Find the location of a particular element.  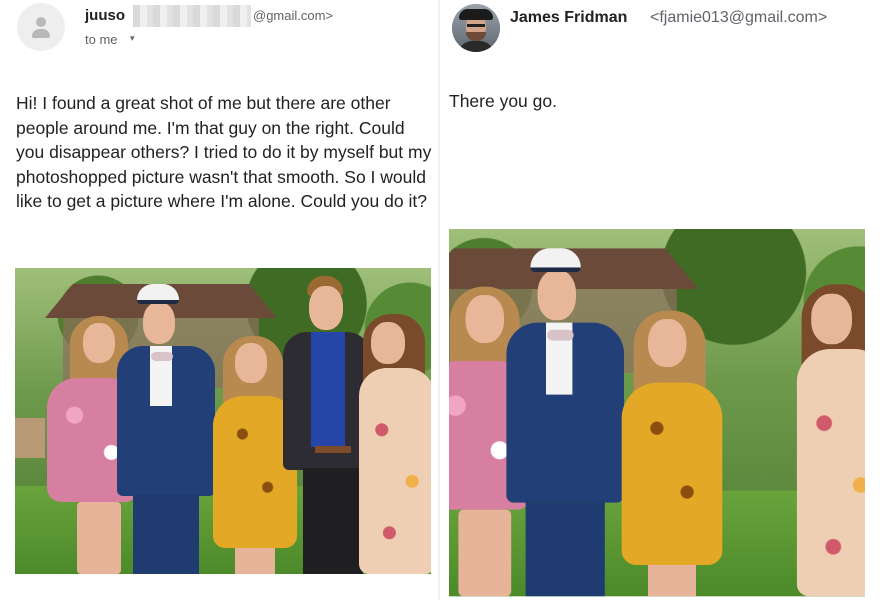

left-sender-email: @gmail.com> is located at coordinates (293, 15).